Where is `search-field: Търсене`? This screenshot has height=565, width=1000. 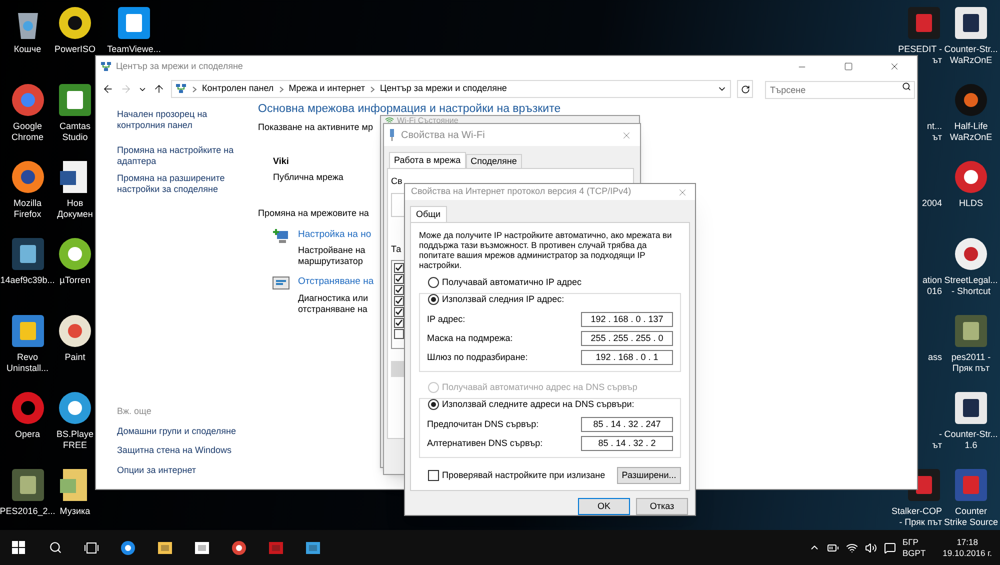
search-field: Търсене is located at coordinates (840, 90).